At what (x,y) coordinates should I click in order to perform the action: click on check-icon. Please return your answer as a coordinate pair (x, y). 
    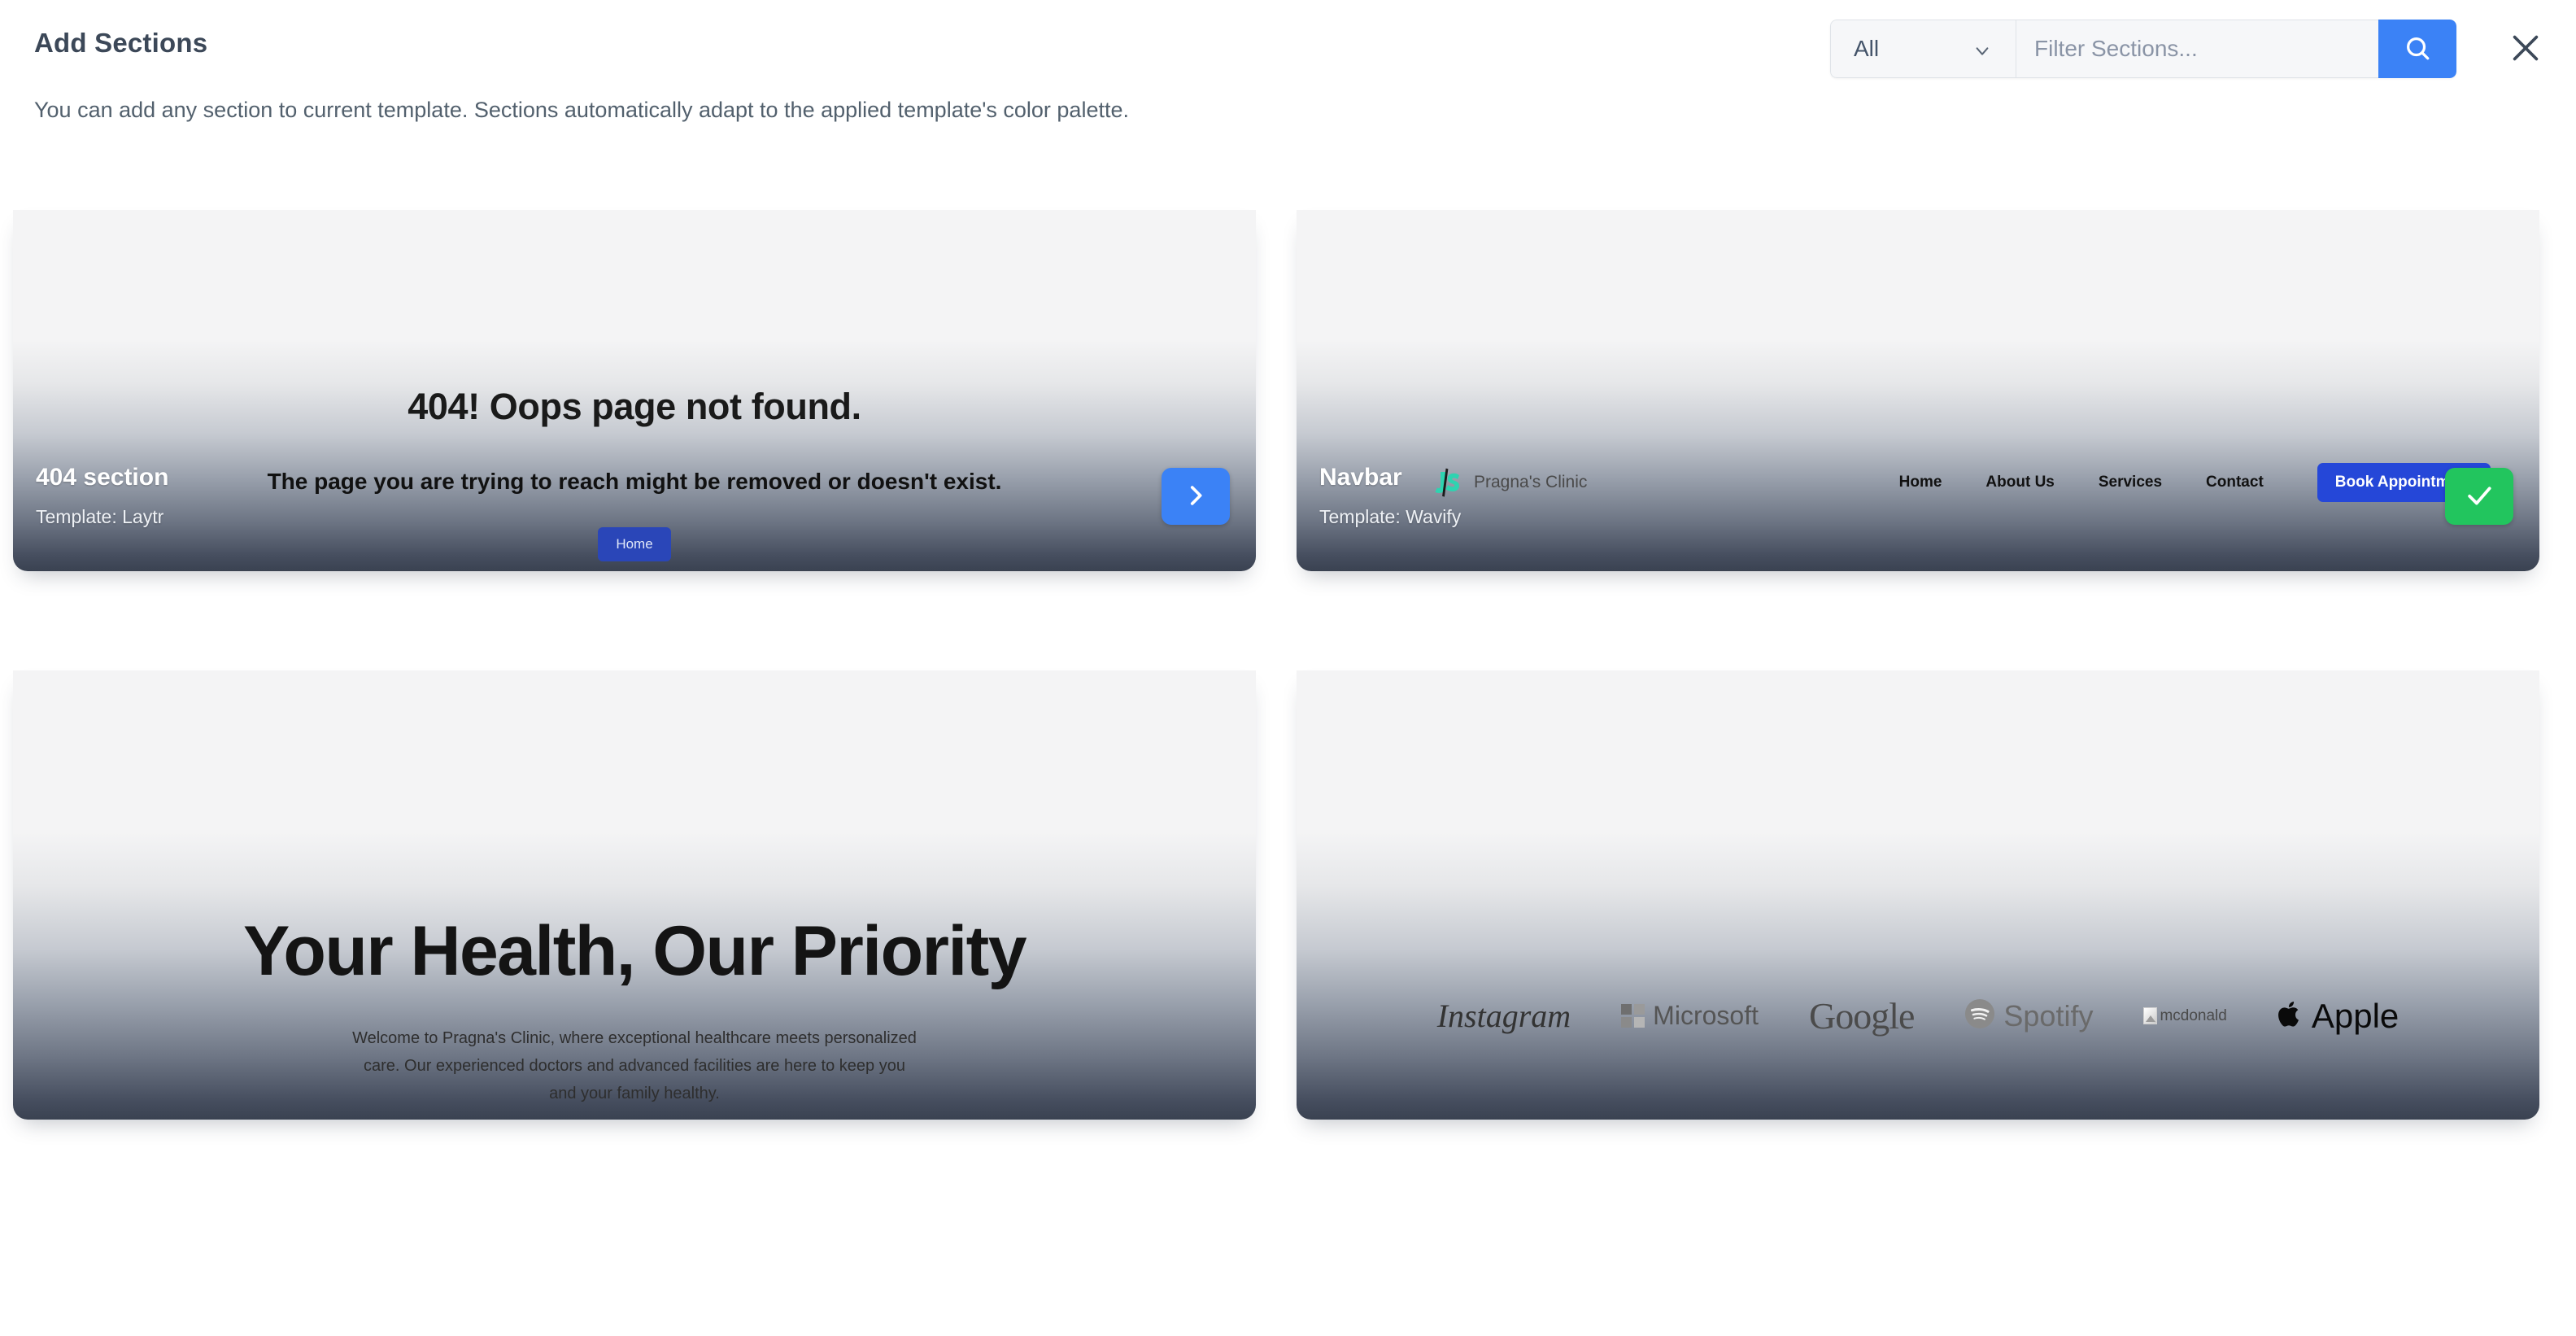
    Looking at the image, I should click on (2479, 496).